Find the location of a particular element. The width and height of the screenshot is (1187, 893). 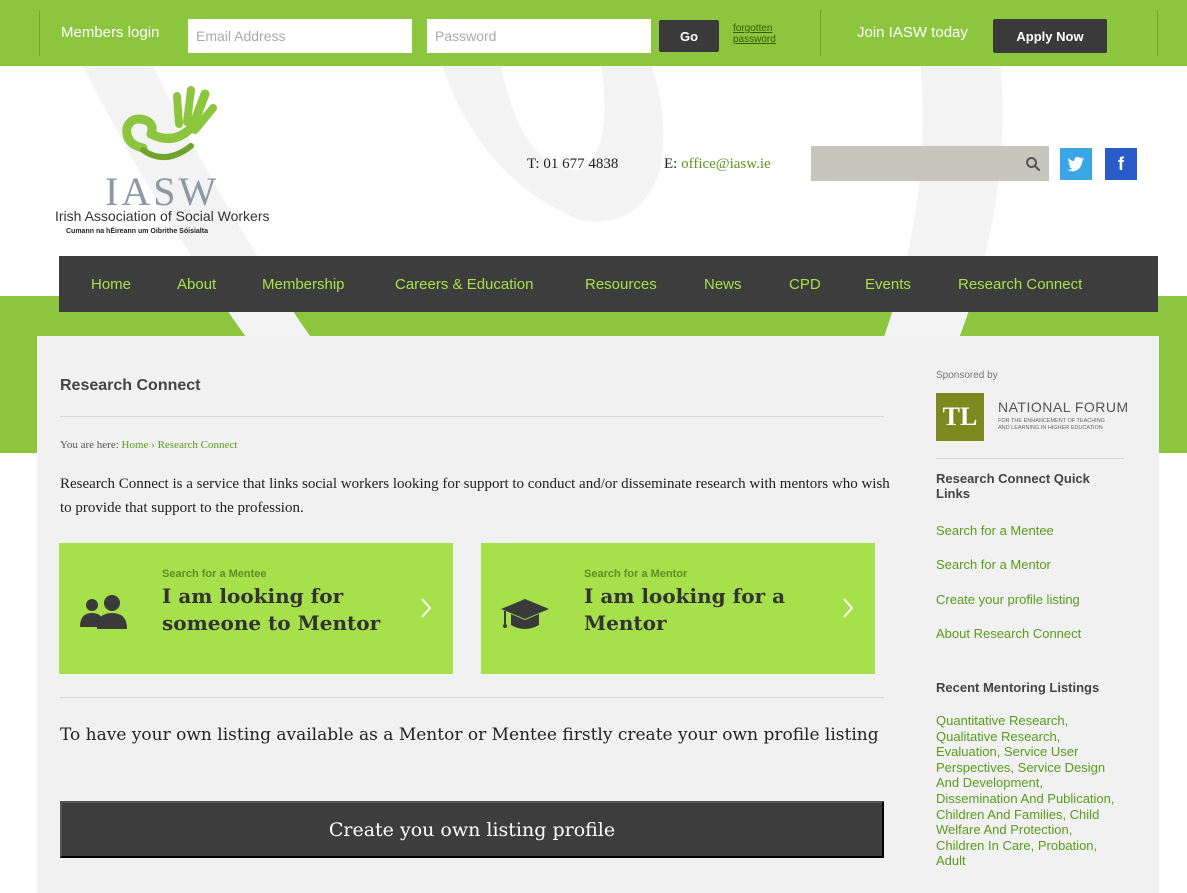

card-small-label: Search for a Mentee is located at coordinates (214, 574).